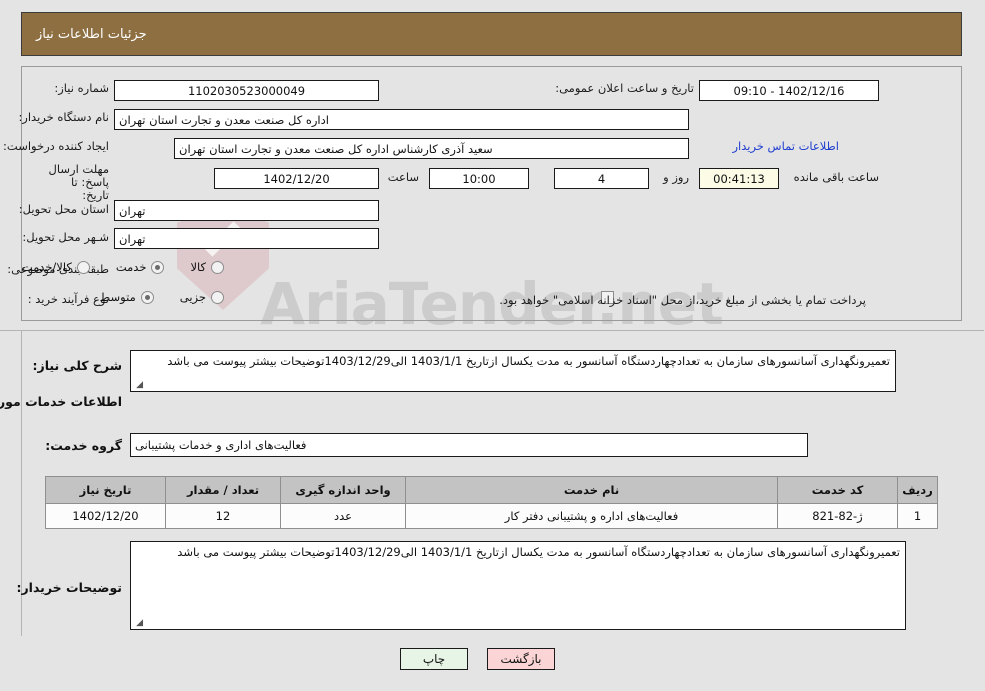  I want to click on remaining-days-field: 4, so click(602, 178).